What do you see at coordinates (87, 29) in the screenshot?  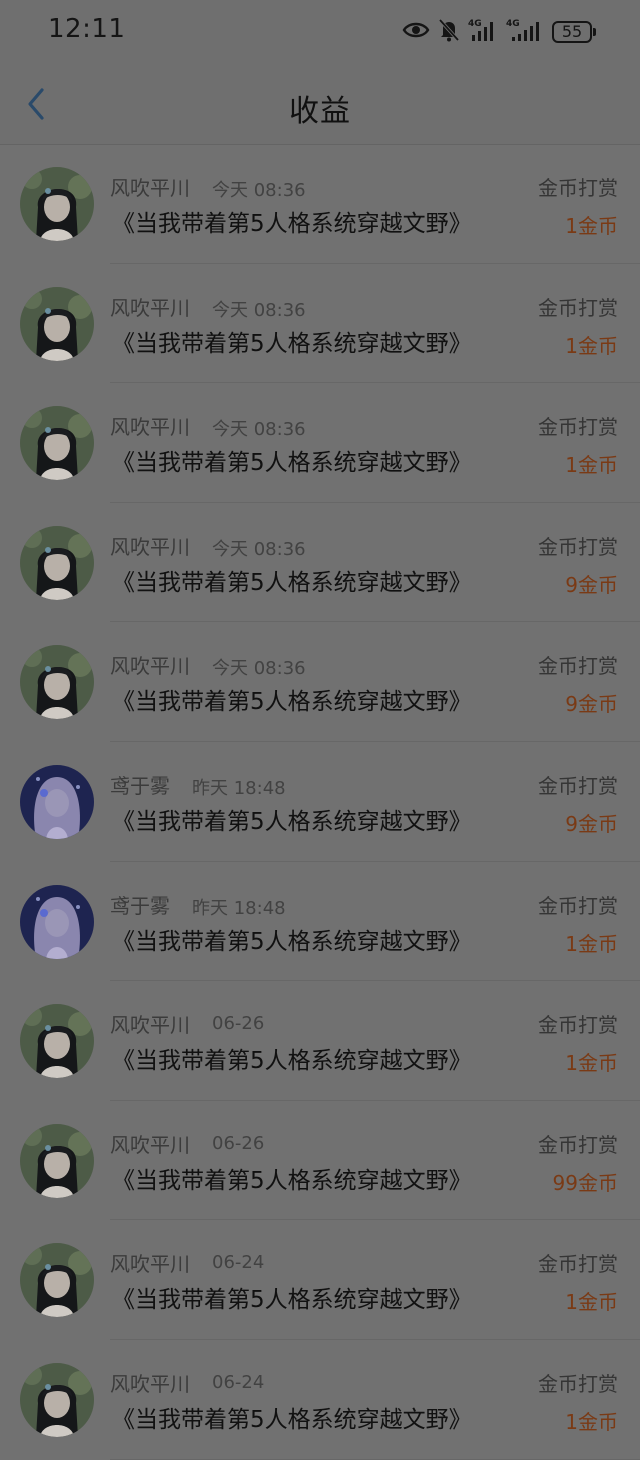 I see `status-time: 12:11` at bounding box center [87, 29].